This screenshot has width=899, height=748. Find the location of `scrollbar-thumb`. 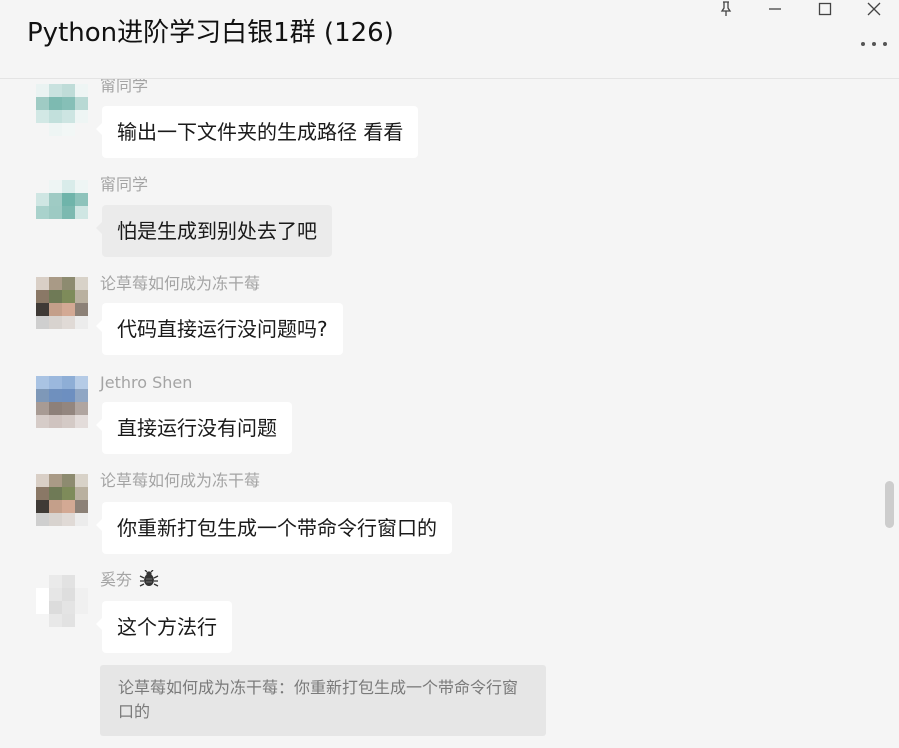

scrollbar-thumb is located at coordinates (889, 504).